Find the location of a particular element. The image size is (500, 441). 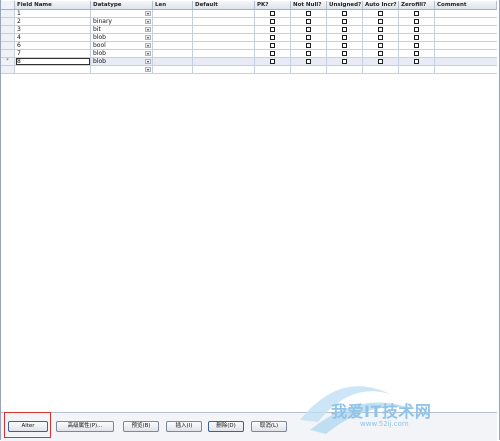

table-row: ▾ is located at coordinates (249, 70).